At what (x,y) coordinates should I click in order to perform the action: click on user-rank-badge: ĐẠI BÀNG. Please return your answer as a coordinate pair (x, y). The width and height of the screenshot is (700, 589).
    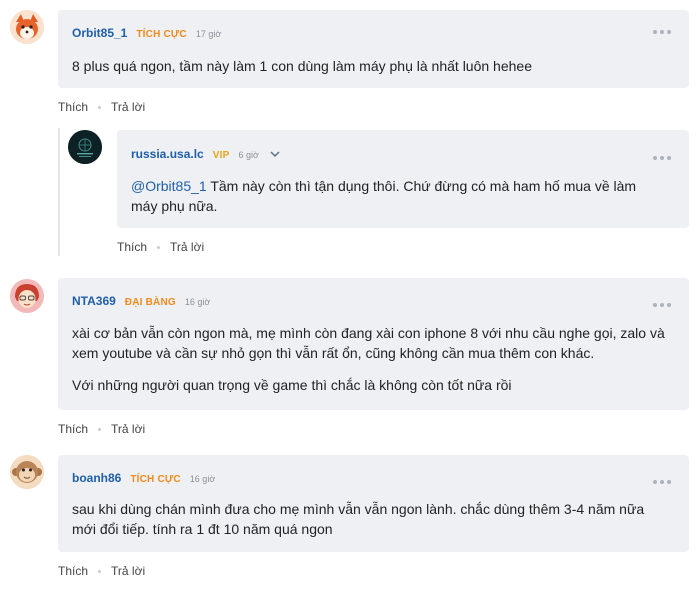
    Looking at the image, I should click on (150, 302).